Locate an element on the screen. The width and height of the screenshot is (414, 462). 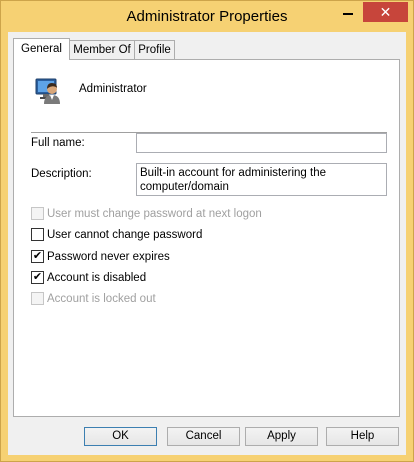
tab-member-of: Member Of is located at coordinates (102, 49).